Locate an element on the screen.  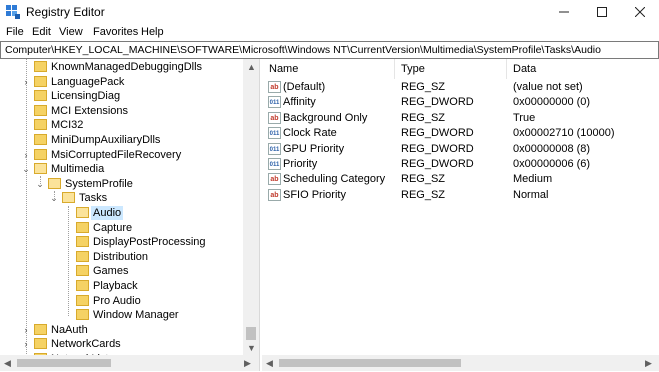
tree-item: › NaAuth is located at coordinates (121, 330).